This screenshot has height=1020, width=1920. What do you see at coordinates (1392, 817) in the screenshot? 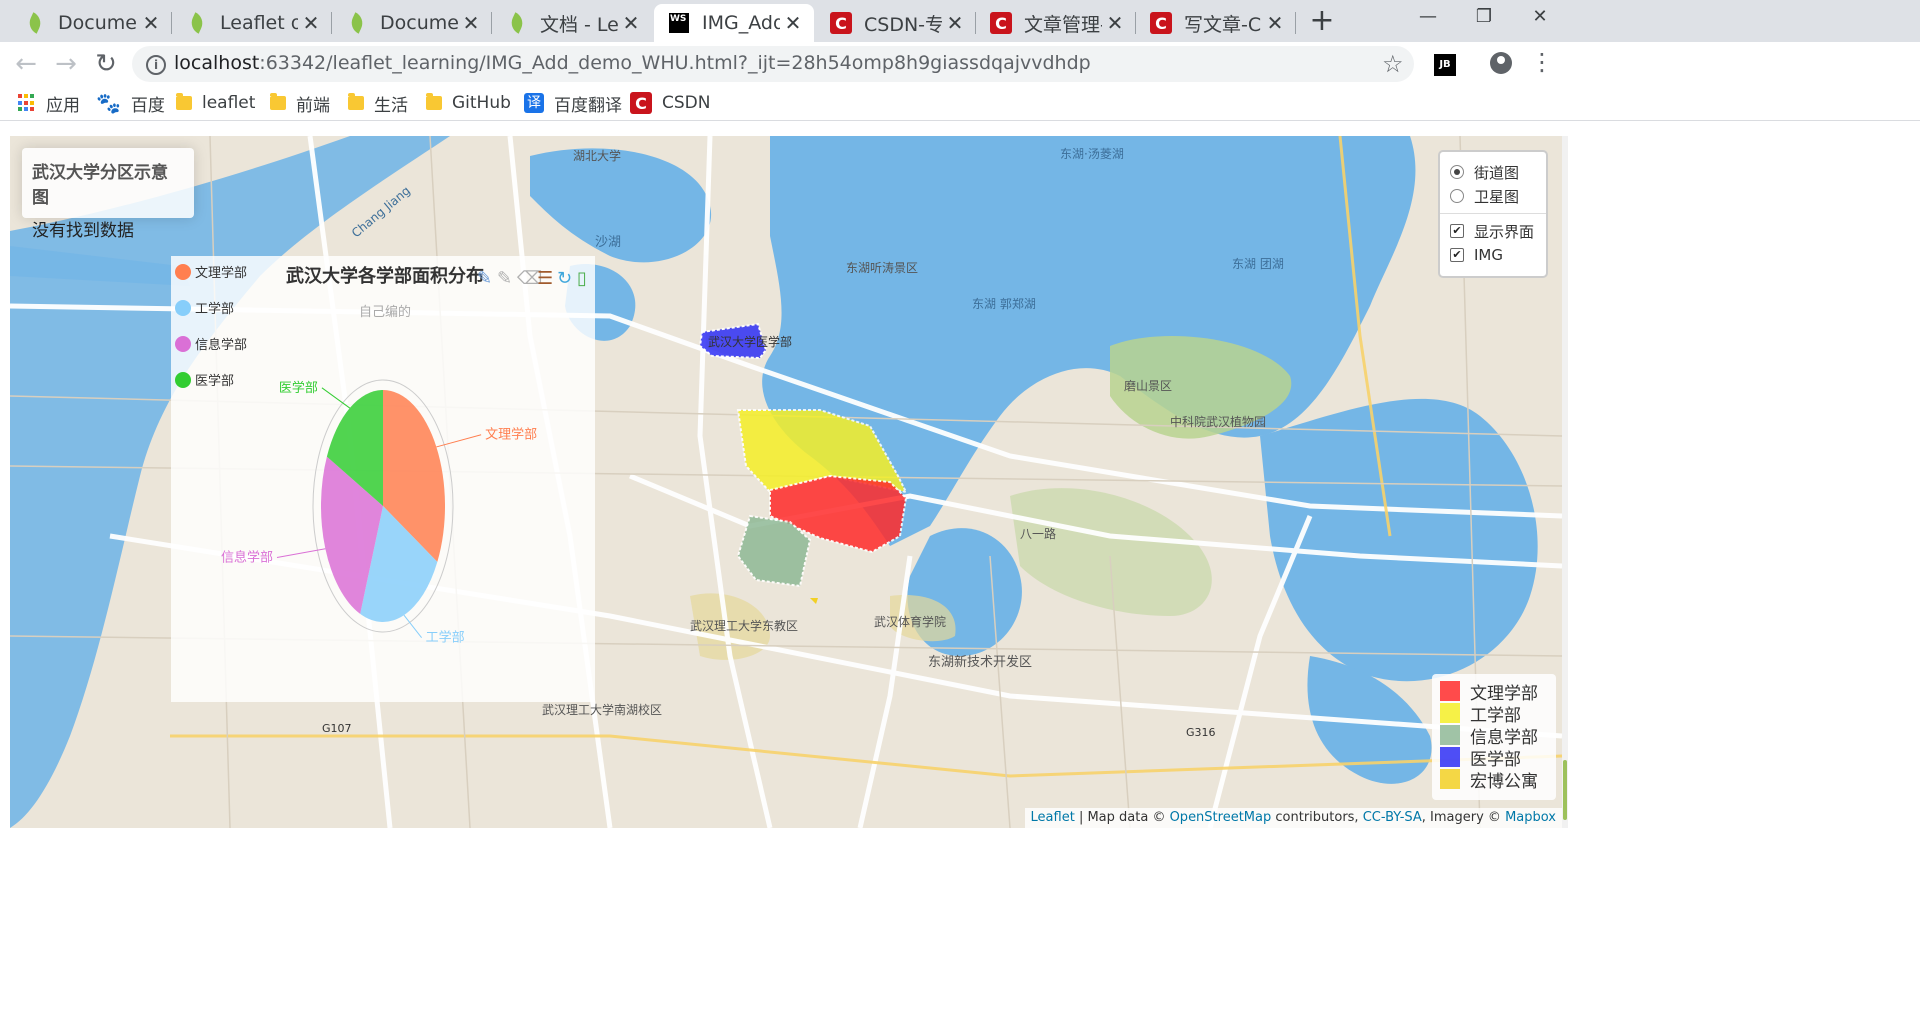
I see `ccbysa-link: CC-BY-SA` at bounding box center [1392, 817].